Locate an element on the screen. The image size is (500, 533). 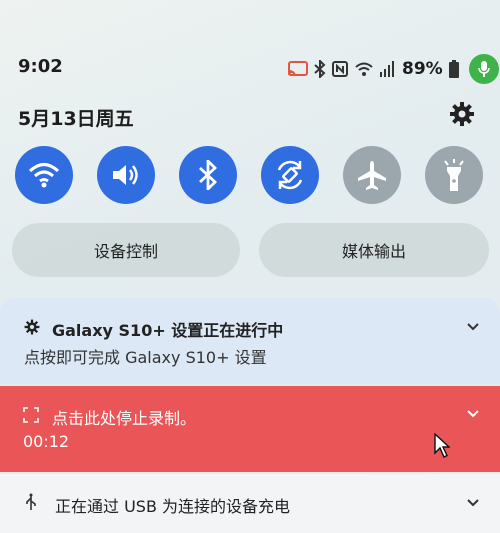
battery-percent: 89% is located at coordinates (422, 69).